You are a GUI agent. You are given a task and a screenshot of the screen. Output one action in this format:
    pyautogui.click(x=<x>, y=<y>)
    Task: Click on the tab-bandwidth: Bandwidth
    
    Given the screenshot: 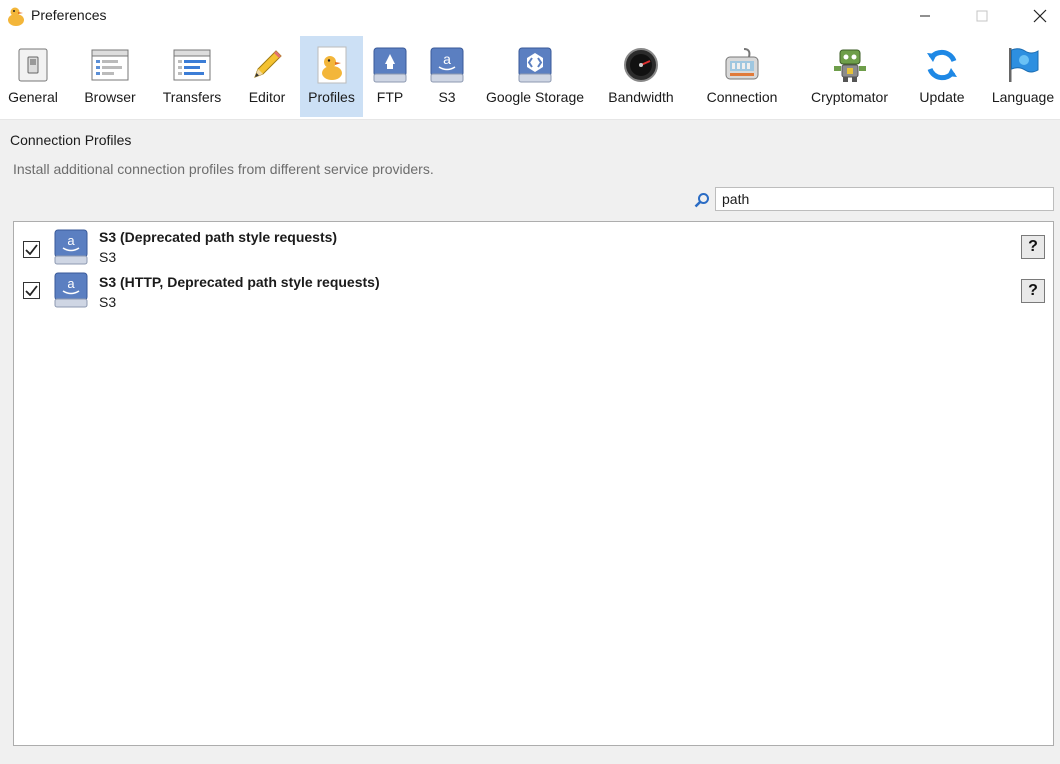 What is the action you would take?
    pyautogui.click(x=641, y=76)
    